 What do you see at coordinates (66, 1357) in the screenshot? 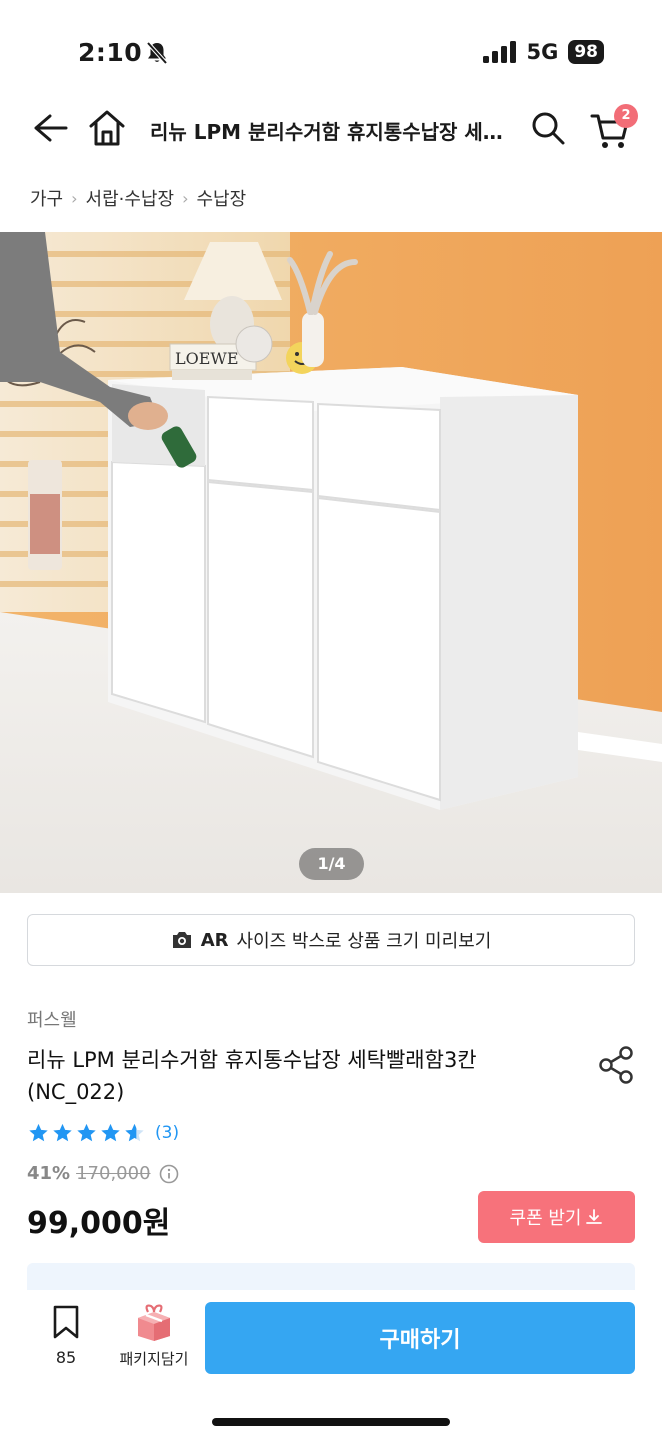
I see `bookmark-count: 85` at bounding box center [66, 1357].